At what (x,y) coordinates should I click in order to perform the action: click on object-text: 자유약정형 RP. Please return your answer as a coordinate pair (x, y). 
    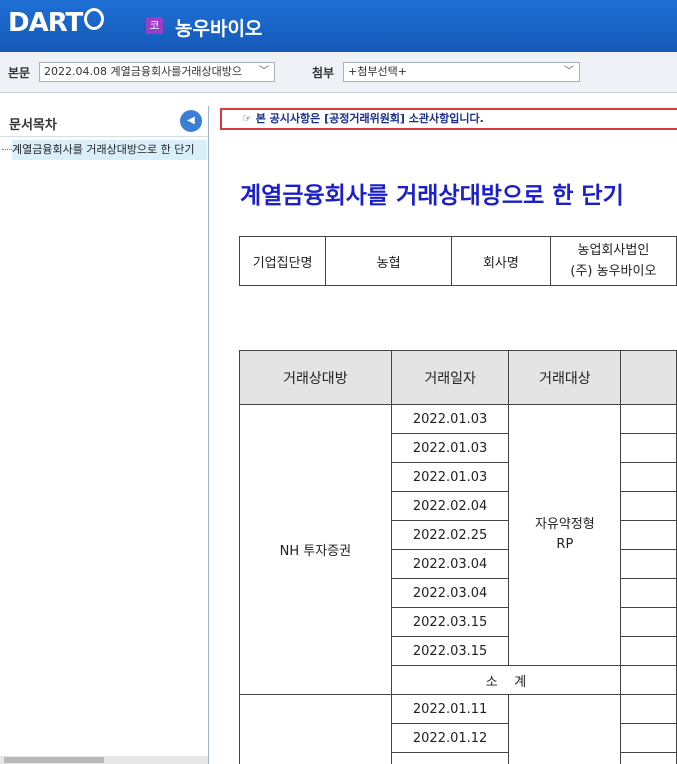
    Looking at the image, I should click on (564, 534).